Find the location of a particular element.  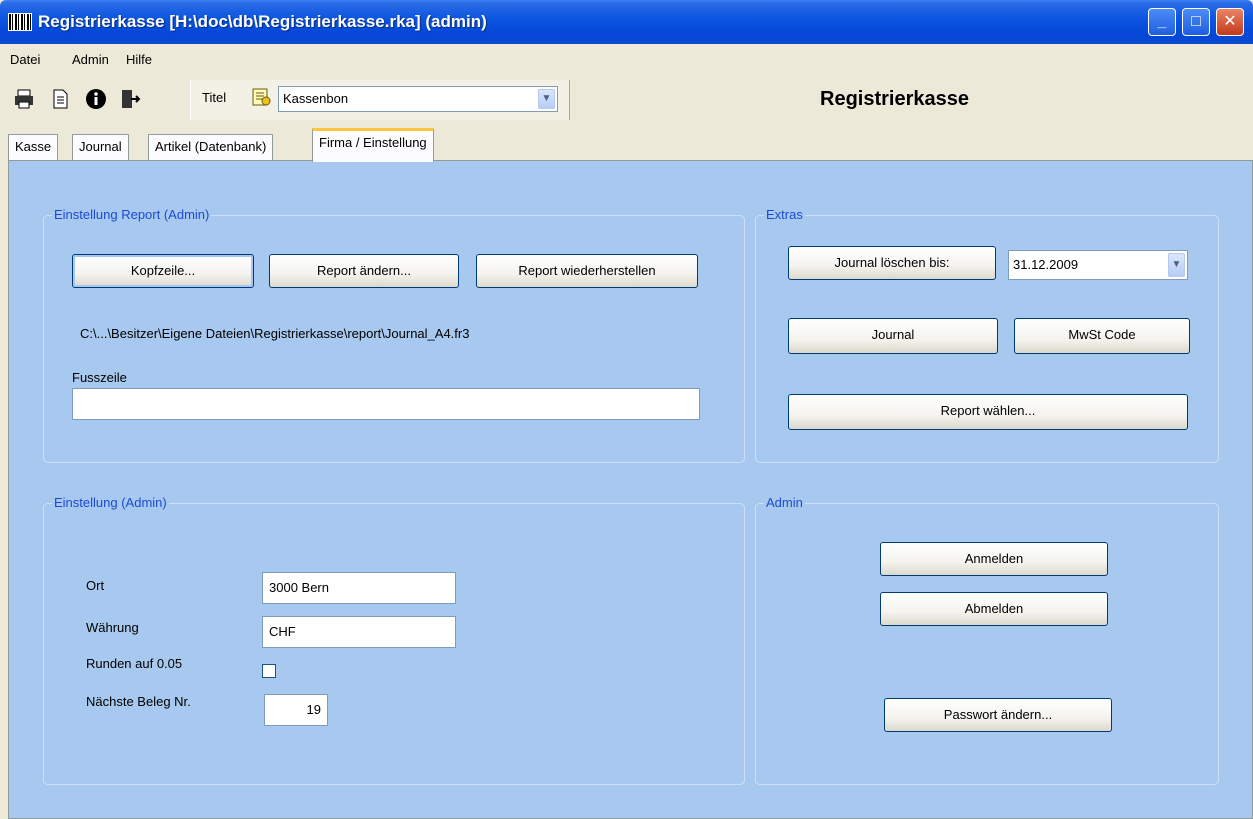

anmelden-button: Anmelden is located at coordinates (994, 559).